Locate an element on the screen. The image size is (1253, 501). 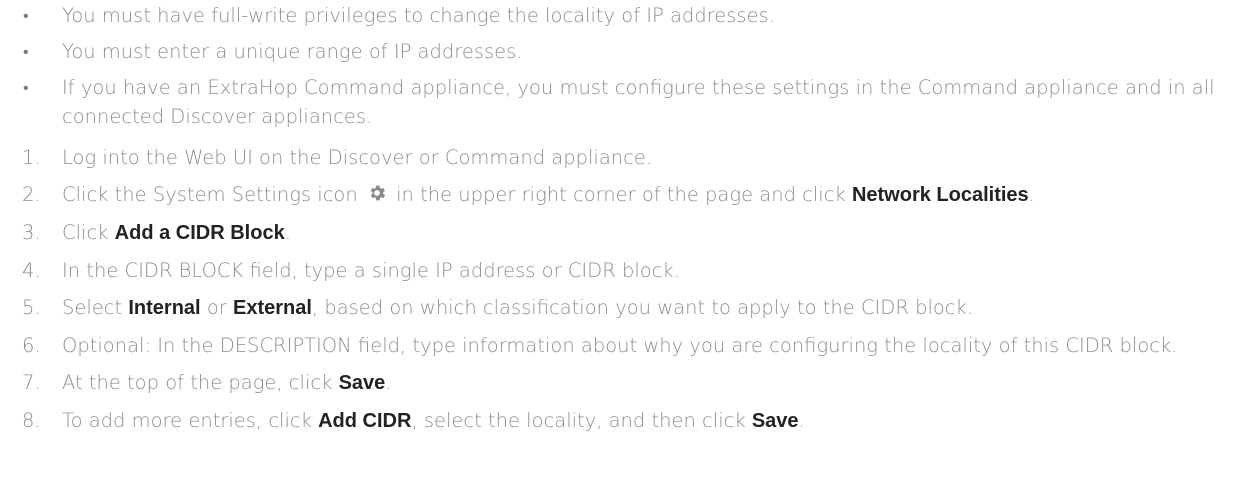
ui-term-add-cidr: Add CIDR is located at coordinates (365, 421).